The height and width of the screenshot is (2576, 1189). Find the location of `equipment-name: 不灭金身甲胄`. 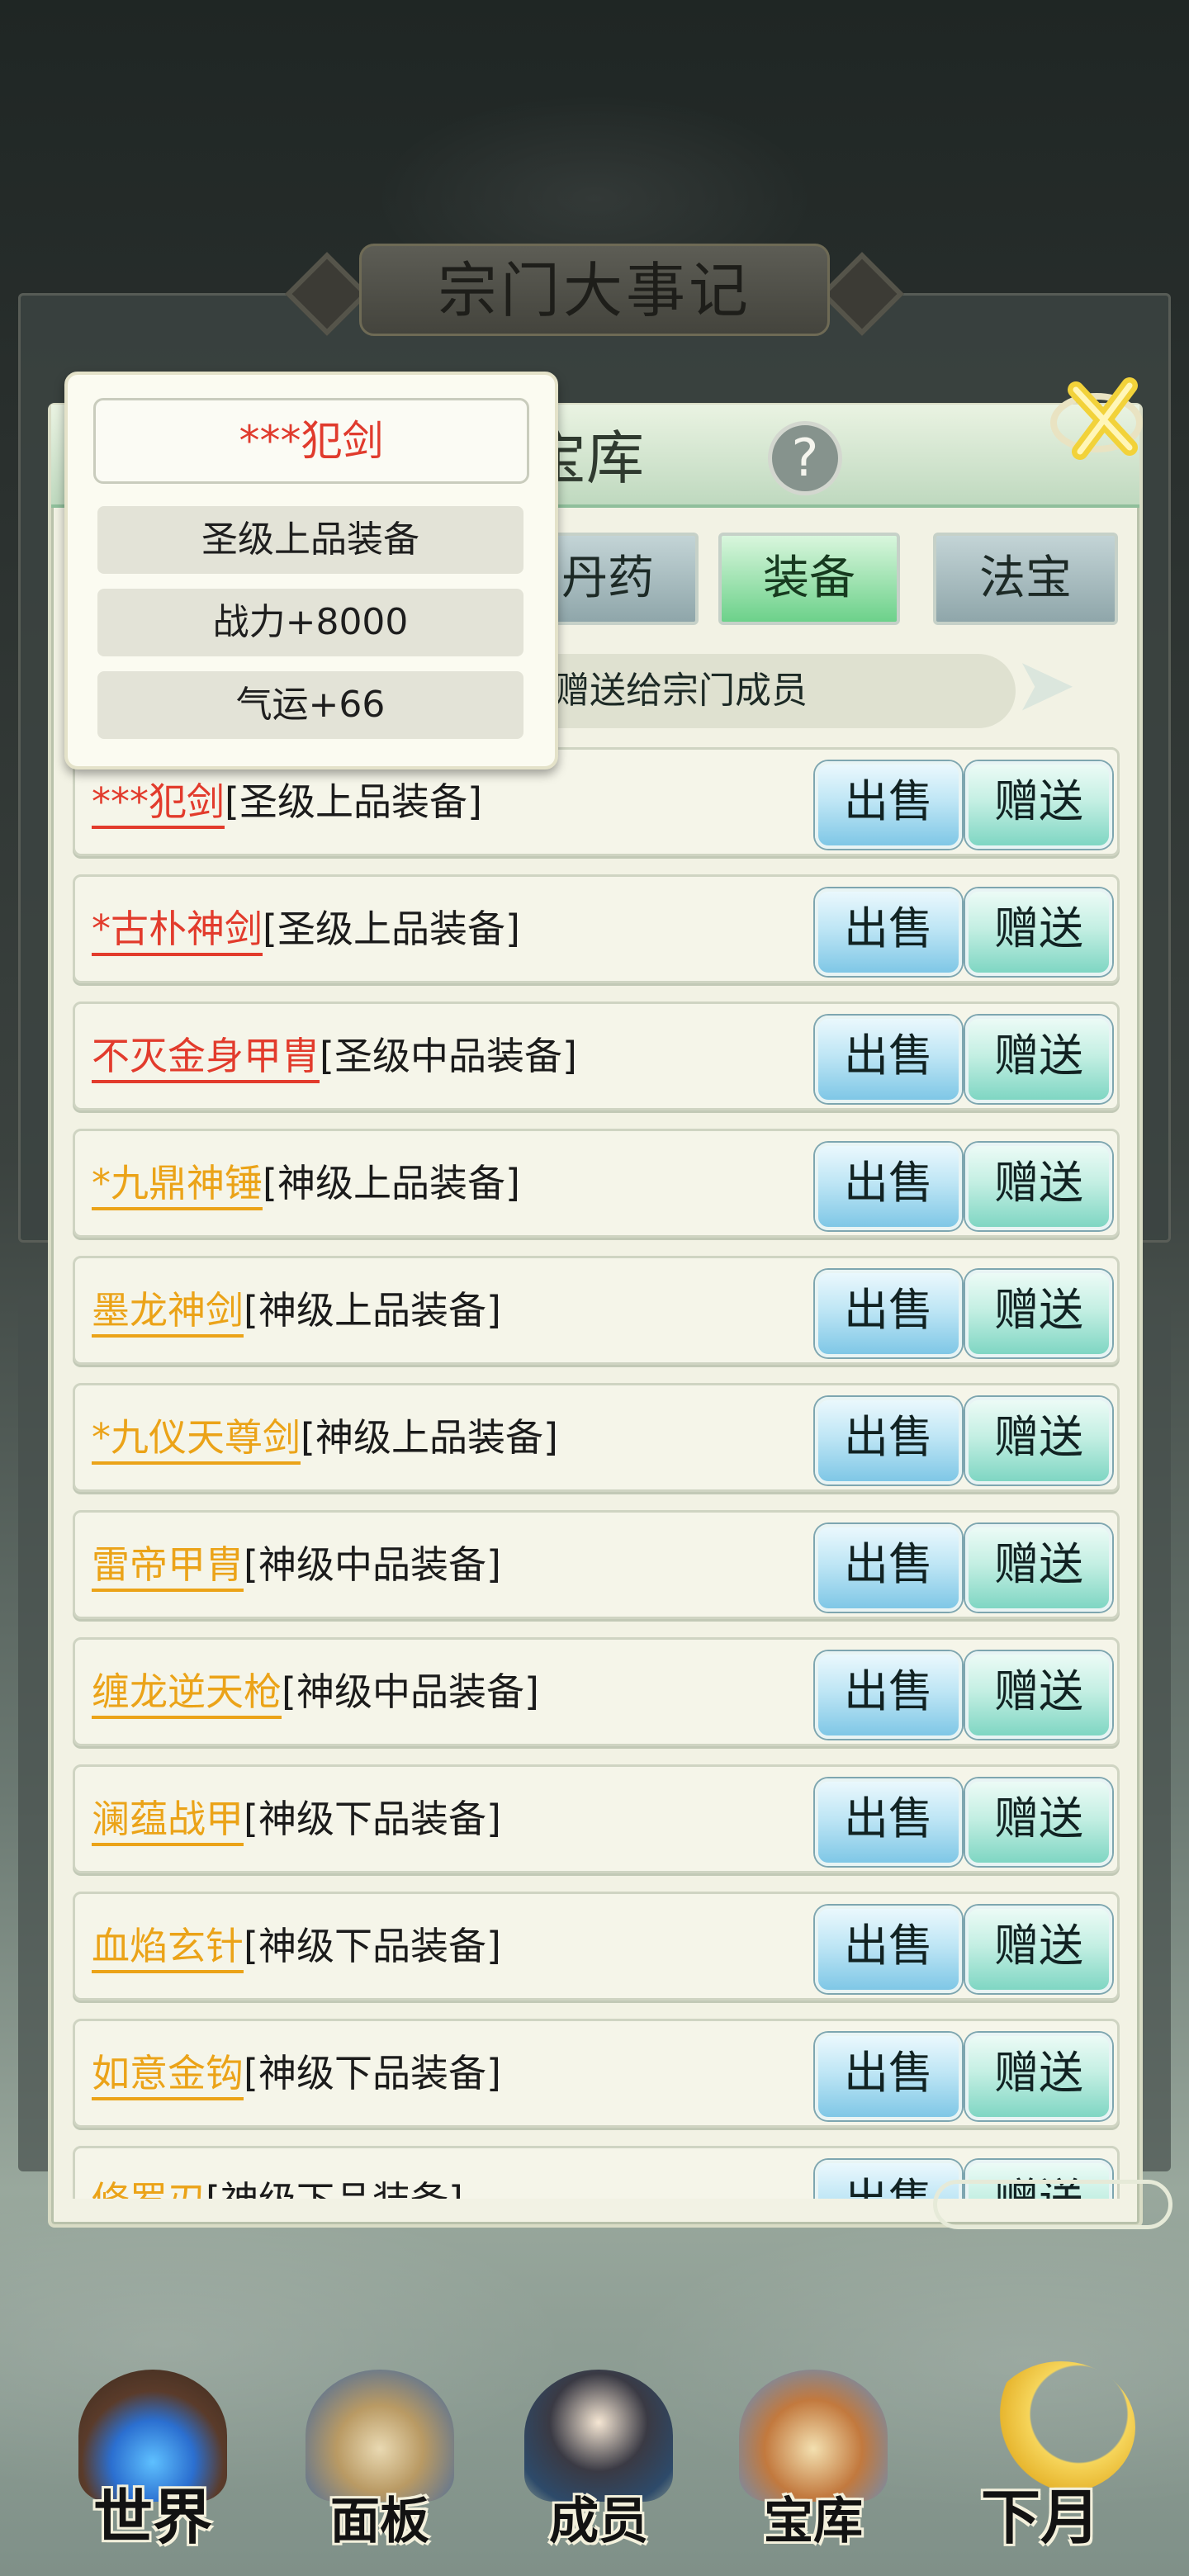

equipment-name: 不灭金身甲胄 is located at coordinates (206, 1058).